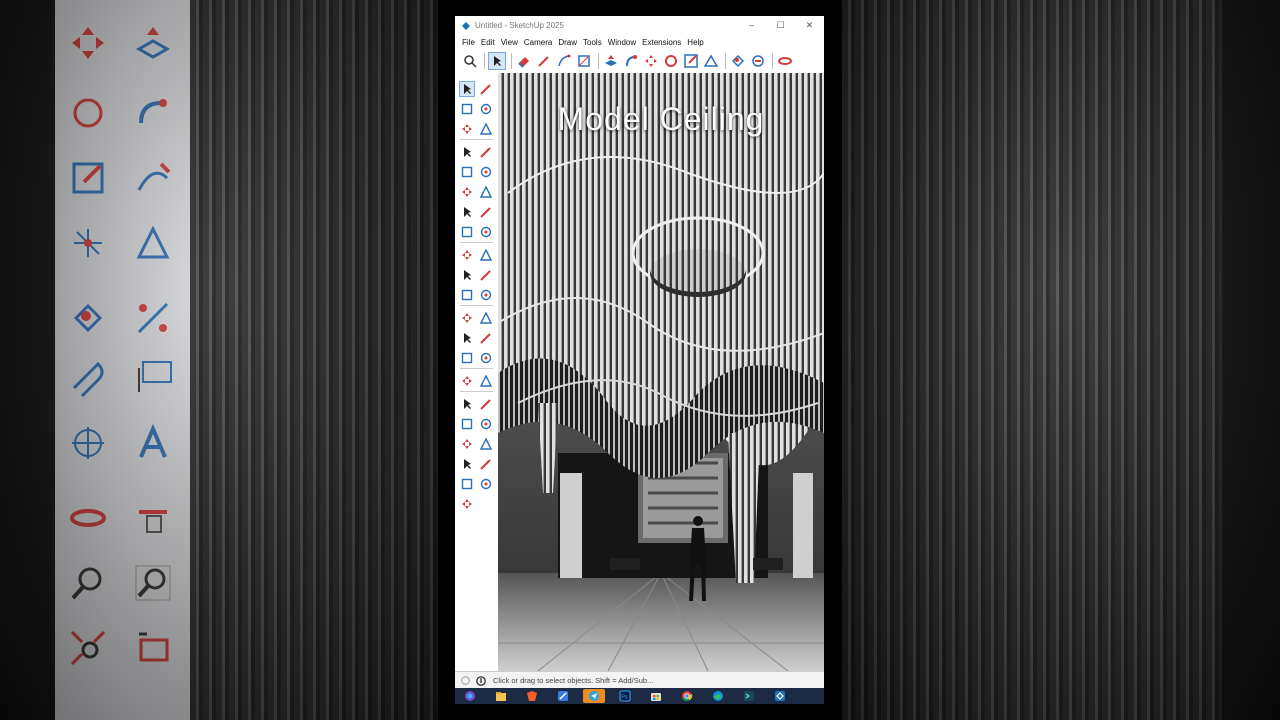  I want to click on brave-icon, so click(532, 696).